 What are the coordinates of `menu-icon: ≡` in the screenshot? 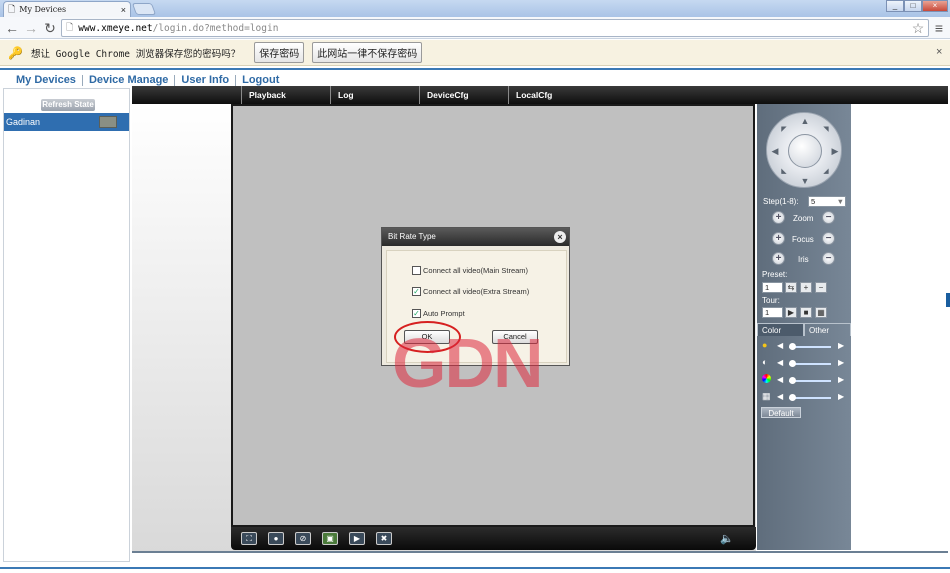 It's located at (939, 28).